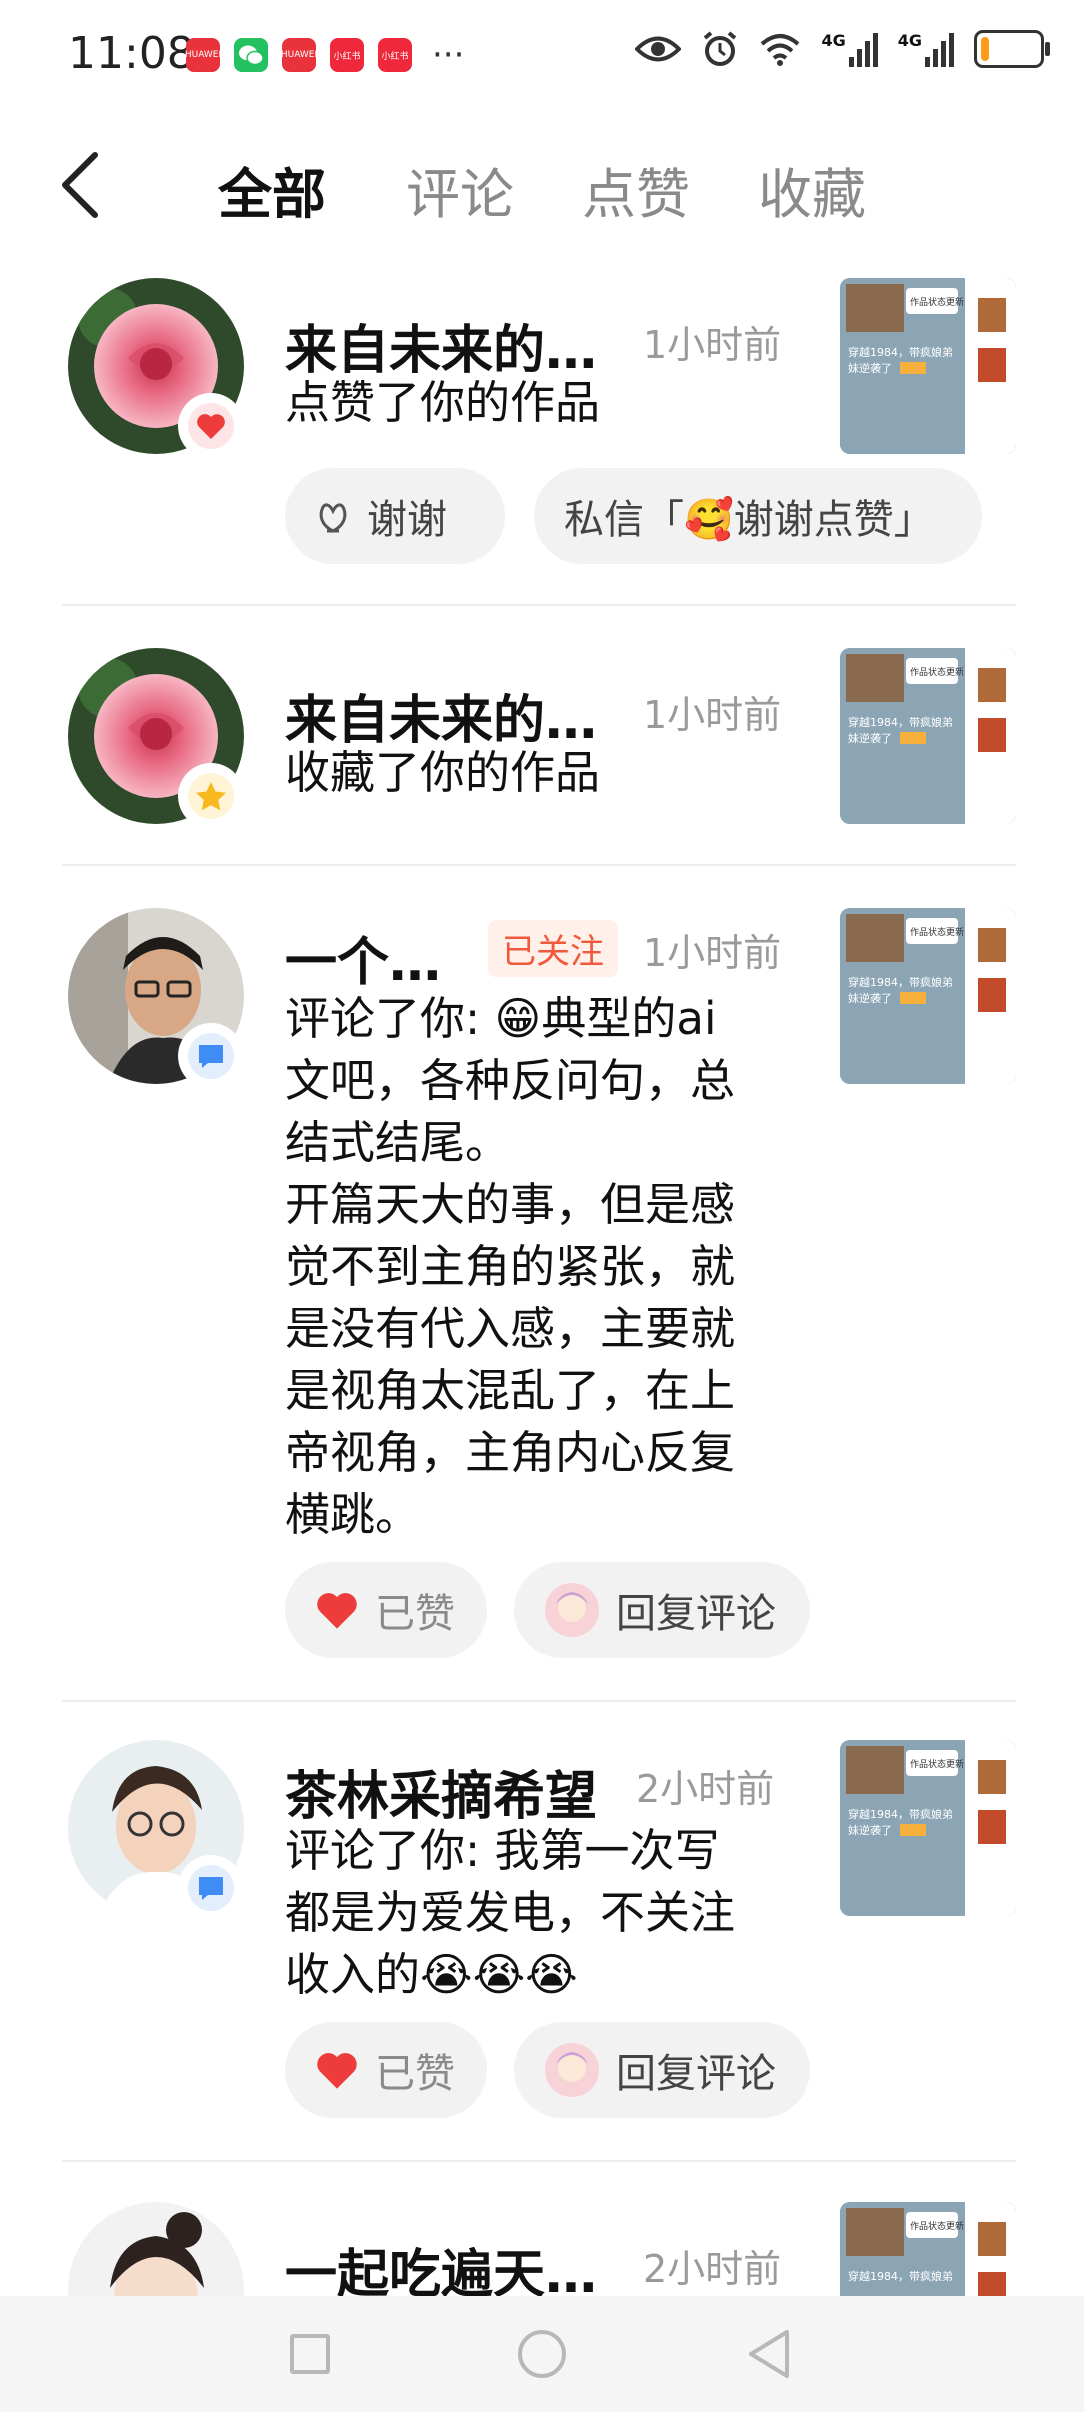  Describe the element at coordinates (156, 2249) in the screenshot. I see `avatar` at that location.